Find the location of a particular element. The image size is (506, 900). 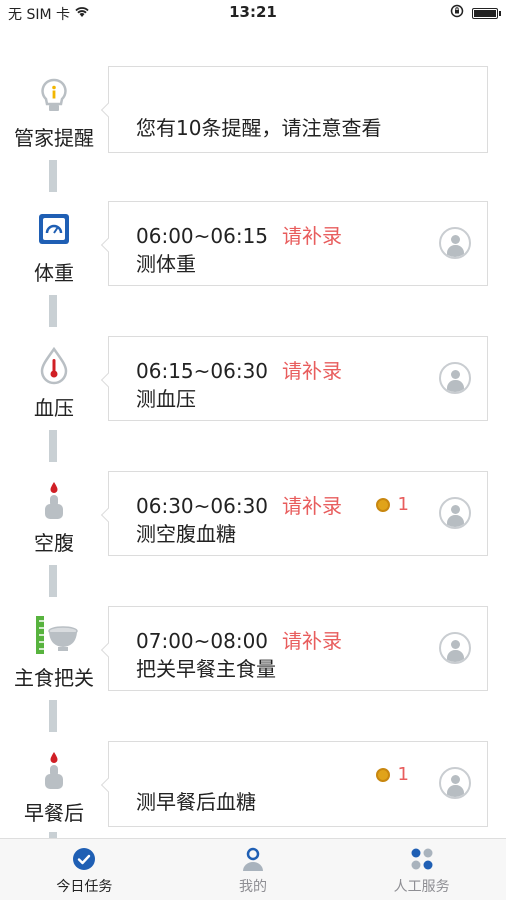

task-time: 06:15~06:30 is located at coordinates (202, 371).